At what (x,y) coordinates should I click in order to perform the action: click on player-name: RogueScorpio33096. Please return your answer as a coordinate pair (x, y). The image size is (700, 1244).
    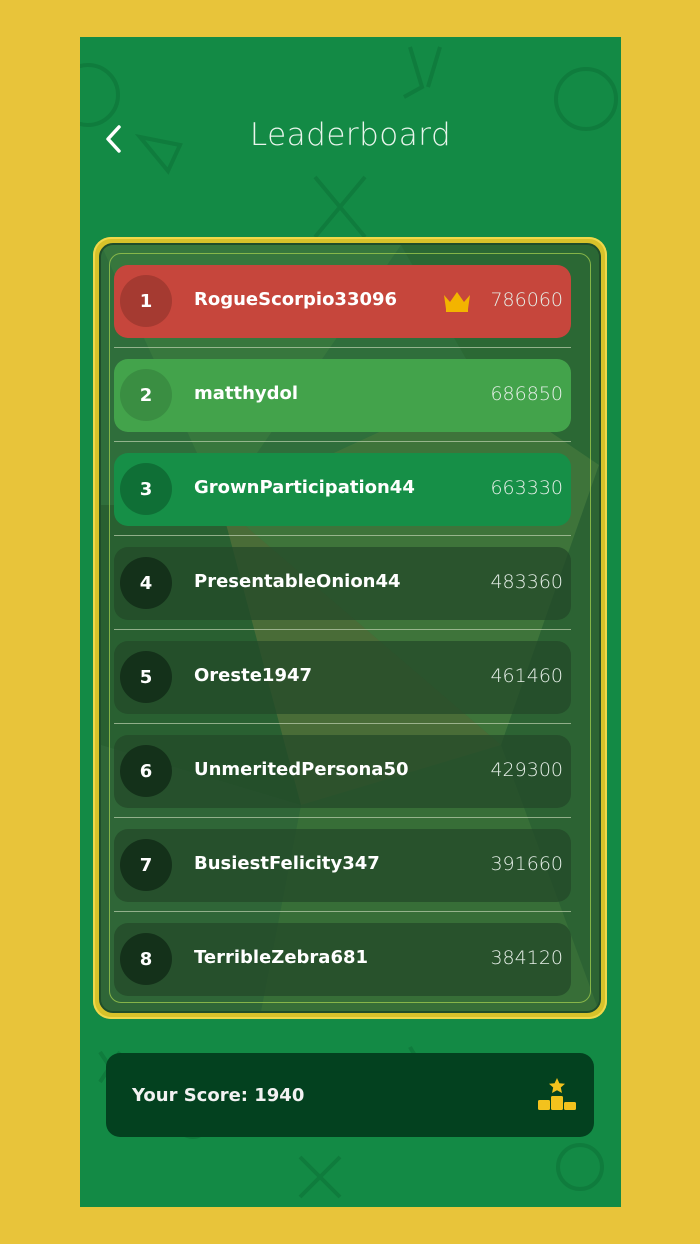
    Looking at the image, I should click on (296, 299).